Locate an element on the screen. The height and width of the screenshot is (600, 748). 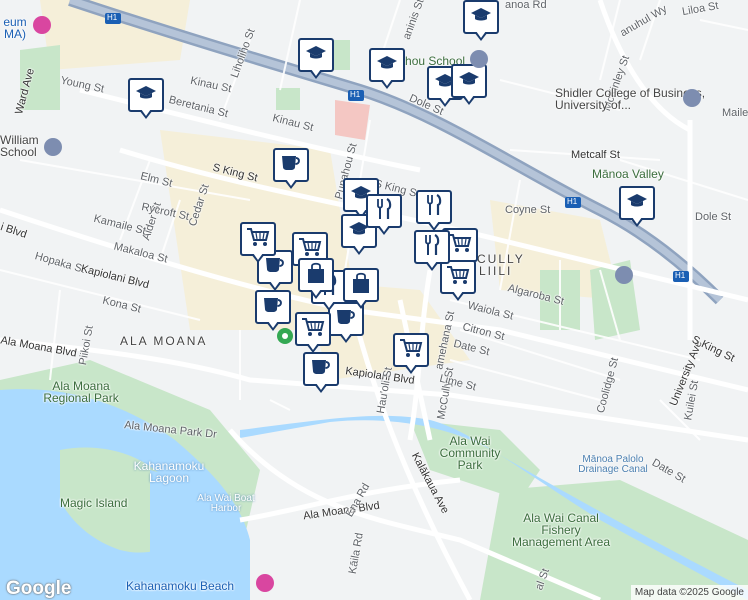
place-label: Ala Moana Regional Park is located at coordinates (81, 392).